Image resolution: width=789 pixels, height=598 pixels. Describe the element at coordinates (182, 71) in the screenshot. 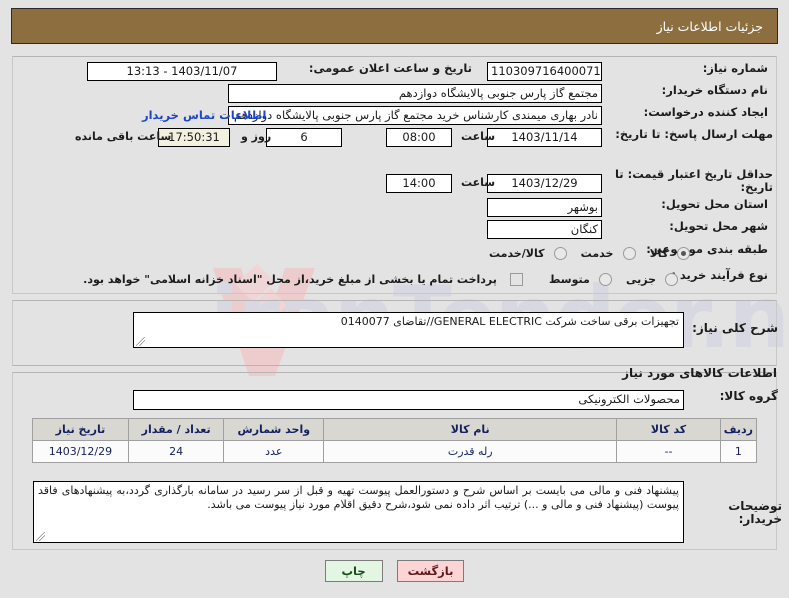

I see `announce-date-value: 13:13 - 1403/11/07` at that location.